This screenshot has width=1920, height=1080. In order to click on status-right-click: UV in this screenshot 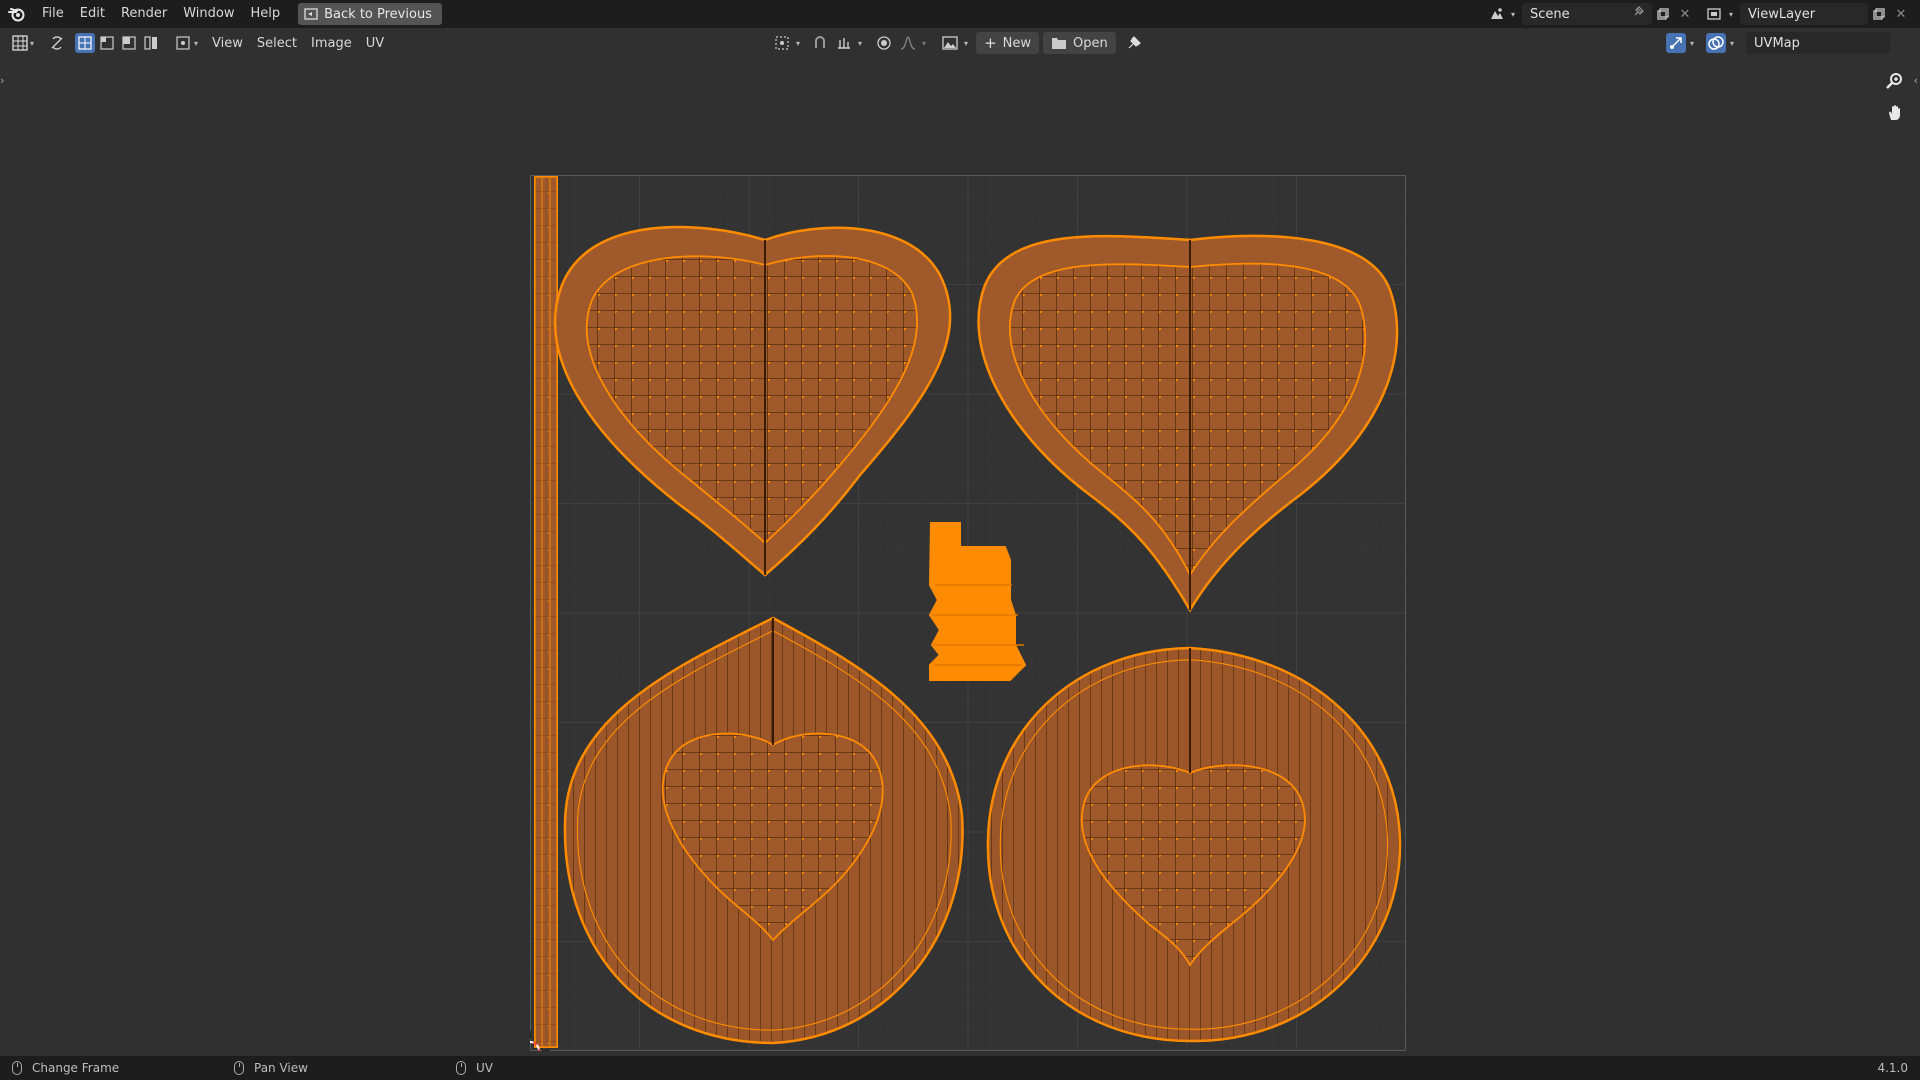, I will do `click(561, 1068)`.